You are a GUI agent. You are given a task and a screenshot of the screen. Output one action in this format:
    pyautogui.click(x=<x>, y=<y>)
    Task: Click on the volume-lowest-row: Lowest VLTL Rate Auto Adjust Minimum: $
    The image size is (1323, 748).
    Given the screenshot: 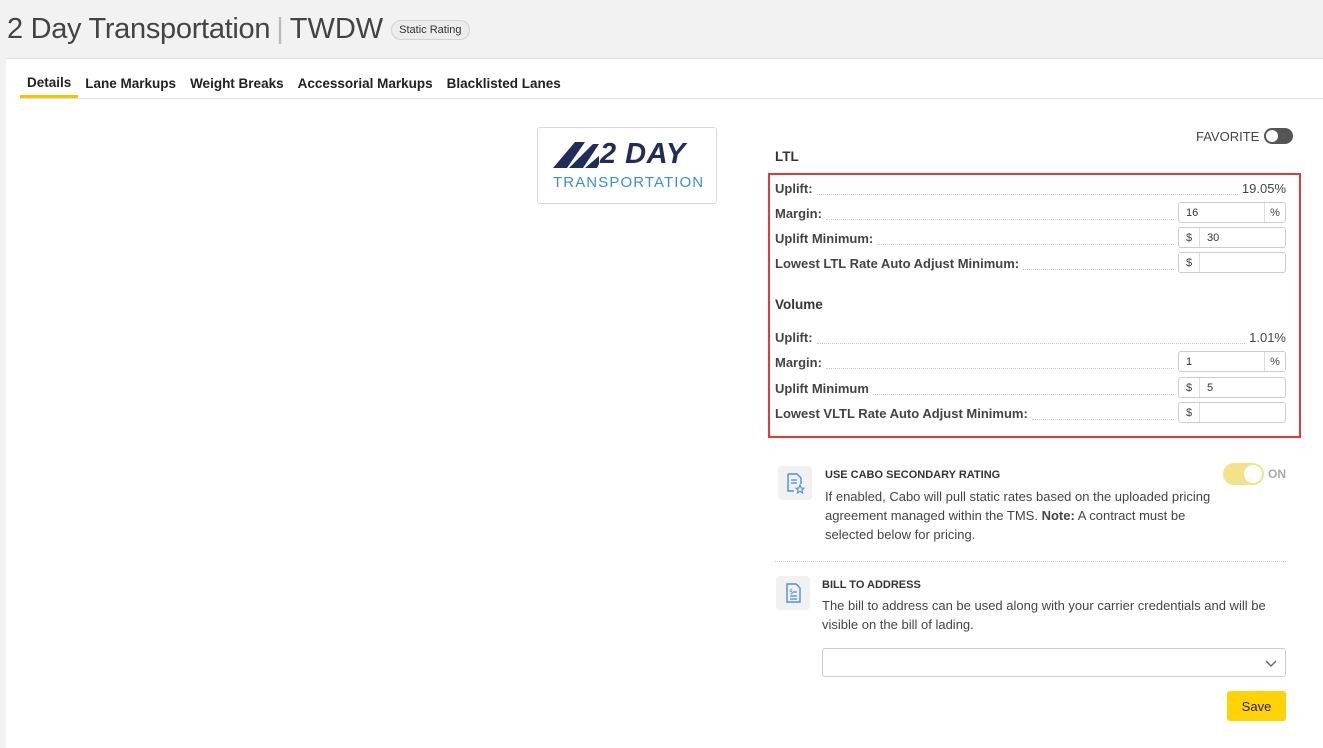 What is the action you would take?
    pyautogui.click(x=1030, y=412)
    